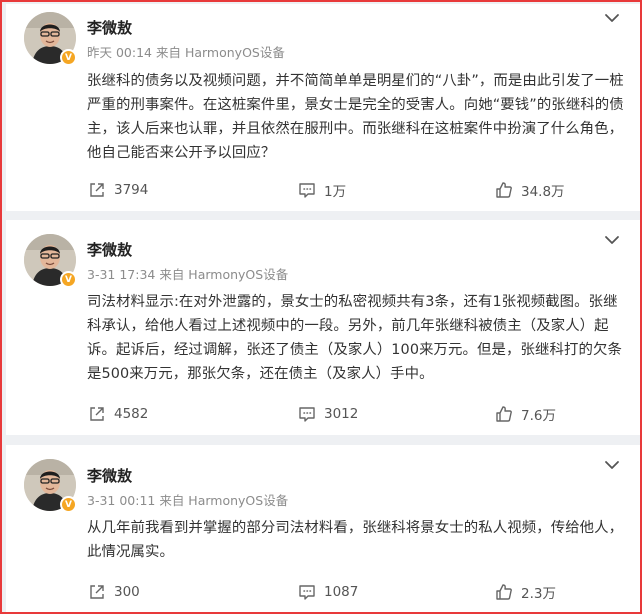 This screenshot has height=614, width=642. I want to click on share-count: 3794, so click(131, 190).